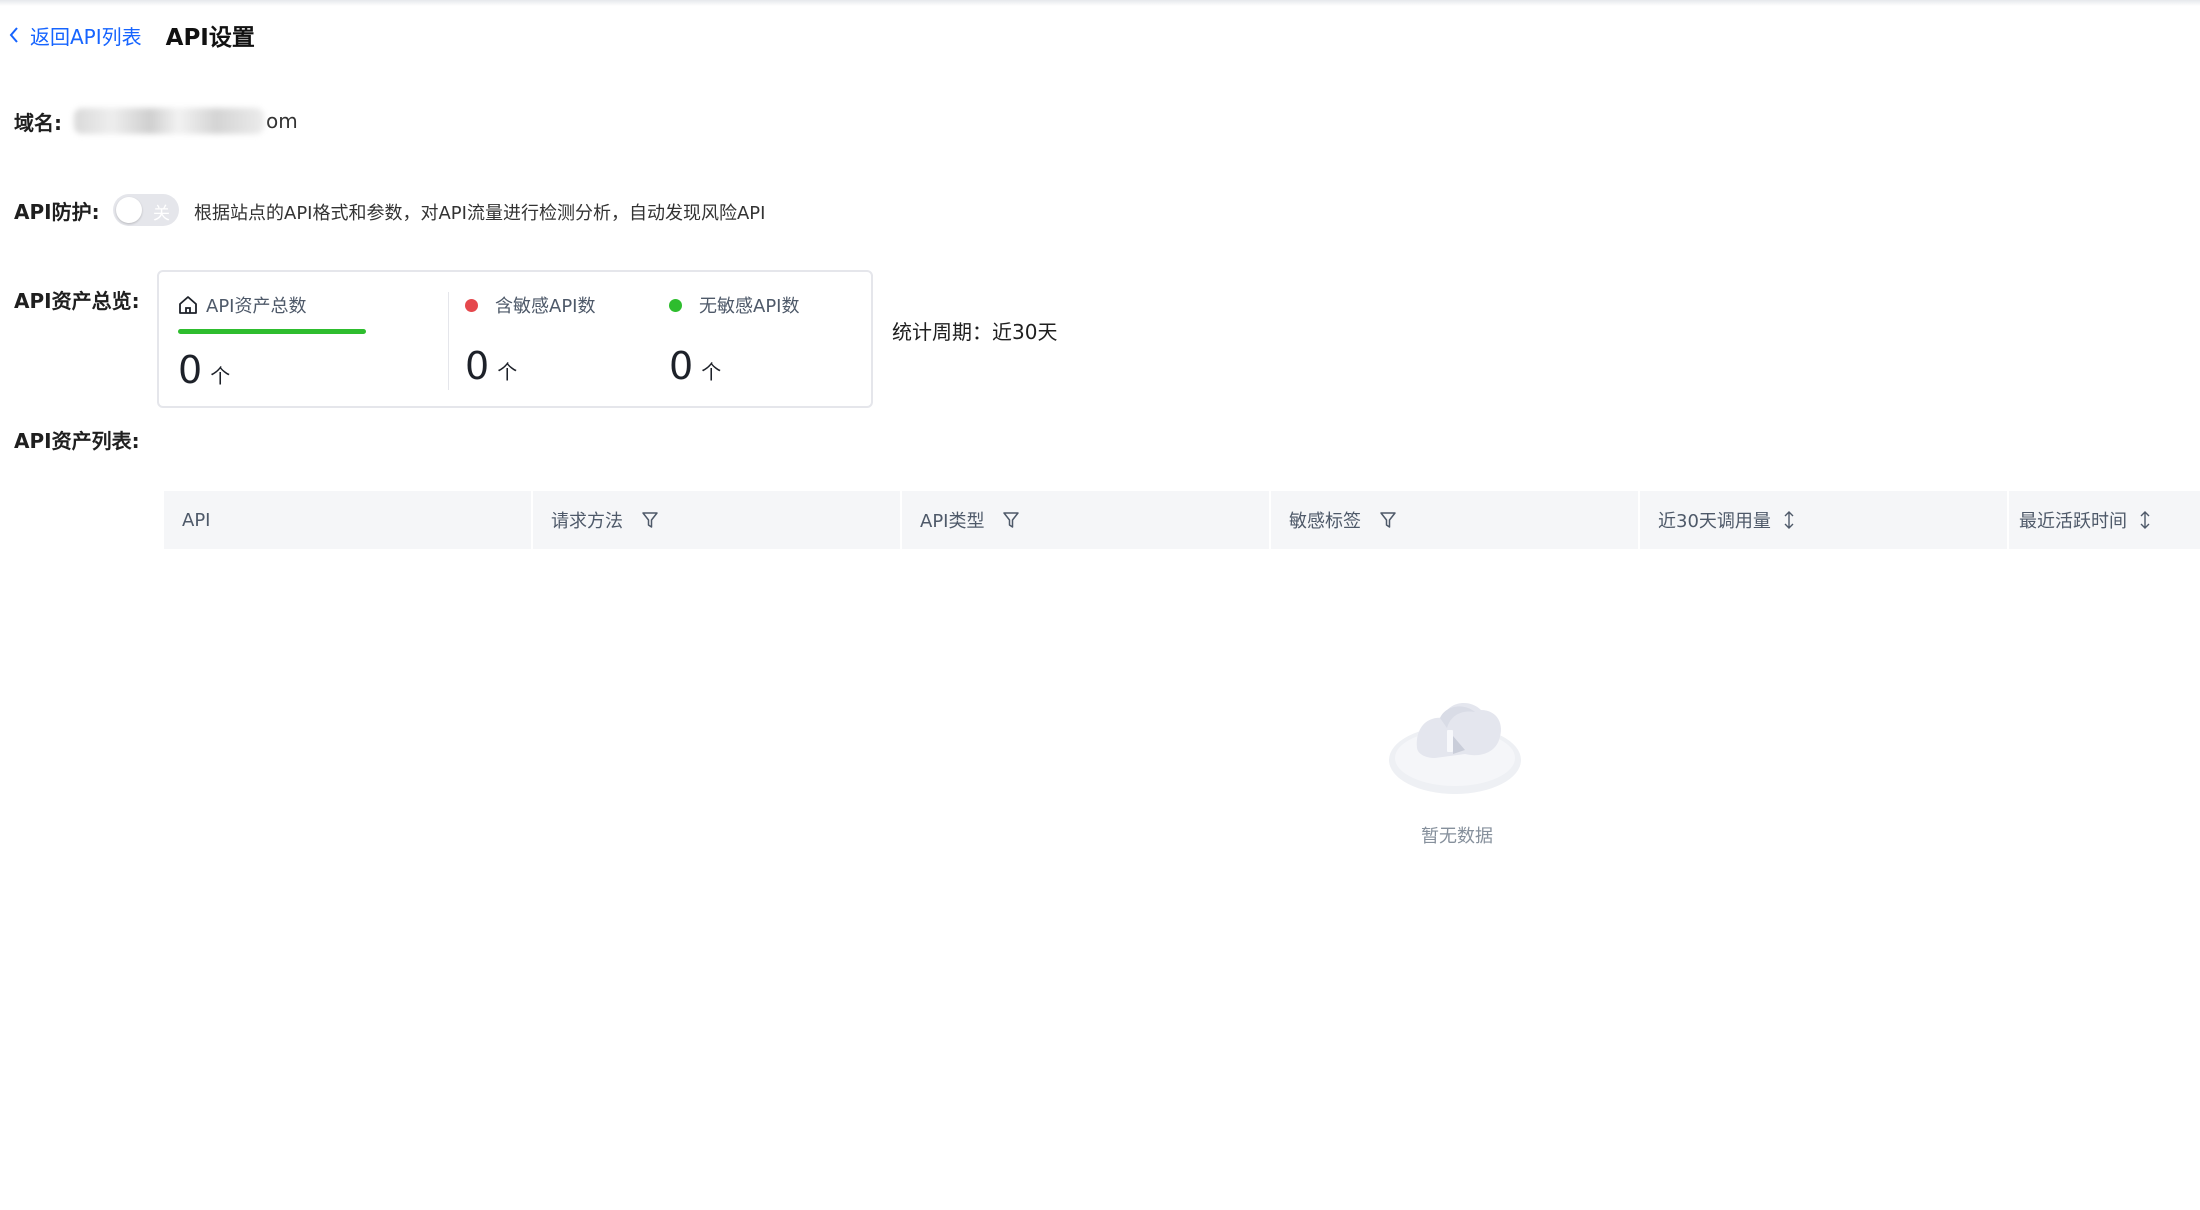 This screenshot has width=2200, height=1210. Describe the element at coordinates (220, 376) in the screenshot. I see `stat-total-unit: 个` at that location.